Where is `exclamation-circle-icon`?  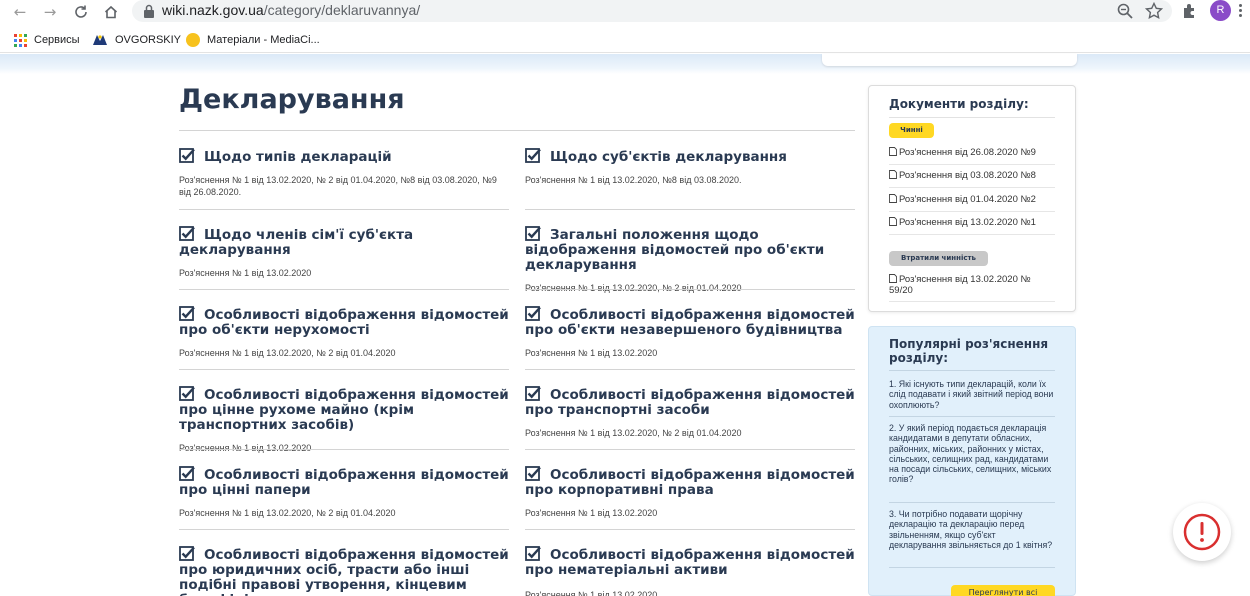 exclamation-circle-icon is located at coordinates (1202, 532).